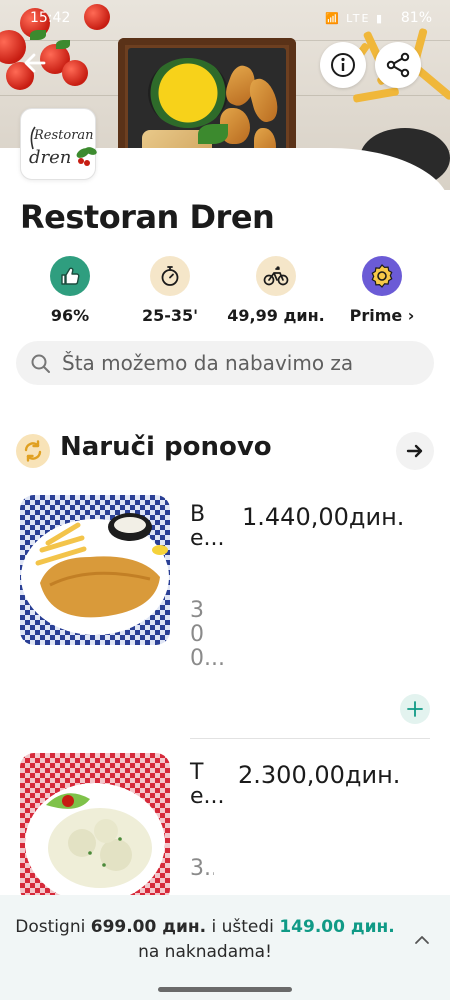 This screenshot has height=1000, width=450. I want to click on arrow-right-icon, so click(414, 451).